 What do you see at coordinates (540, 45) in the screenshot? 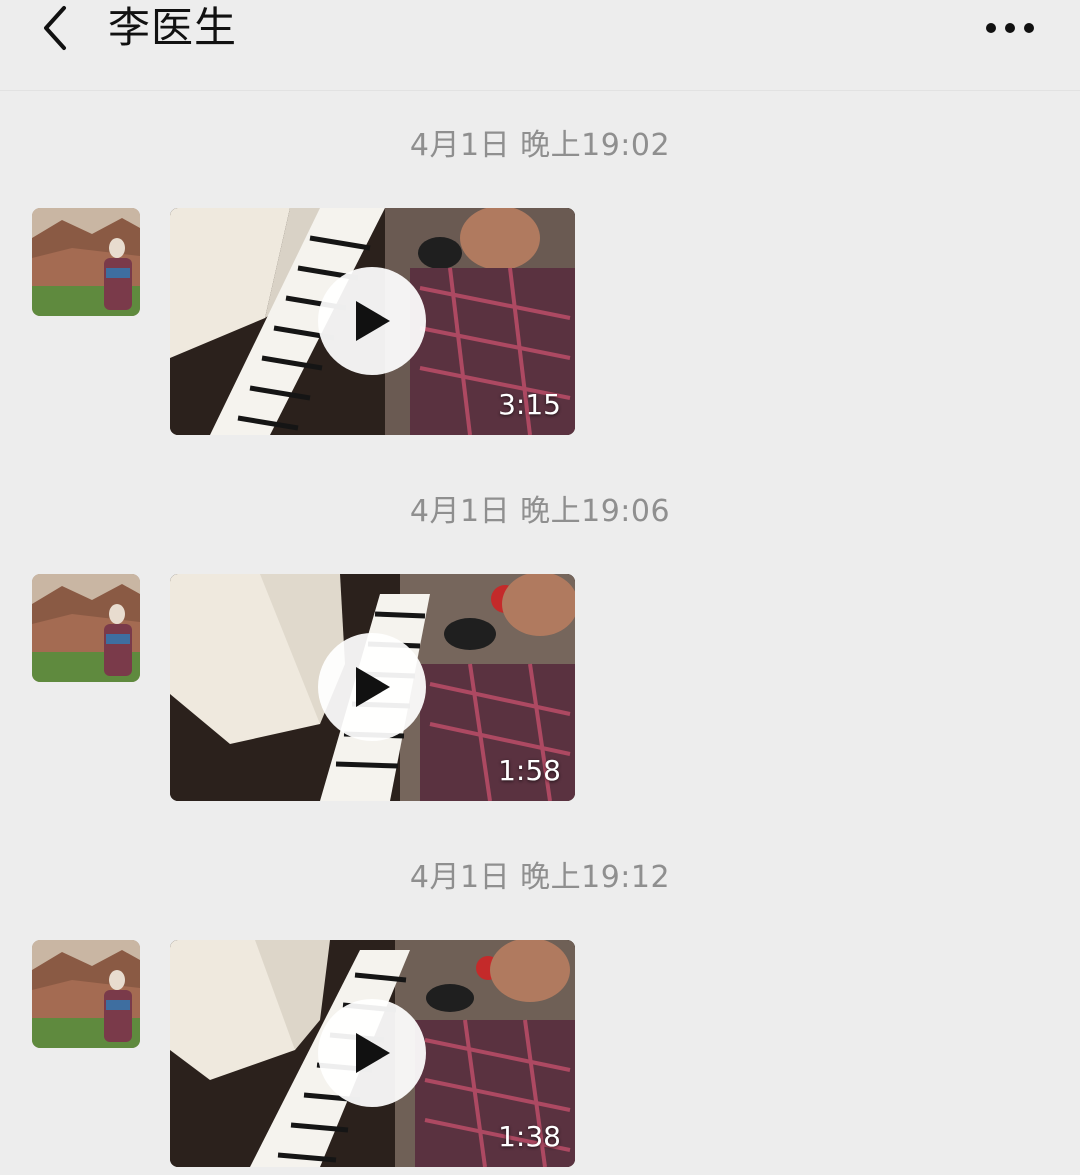
I see `chat-header: 李医生` at bounding box center [540, 45].